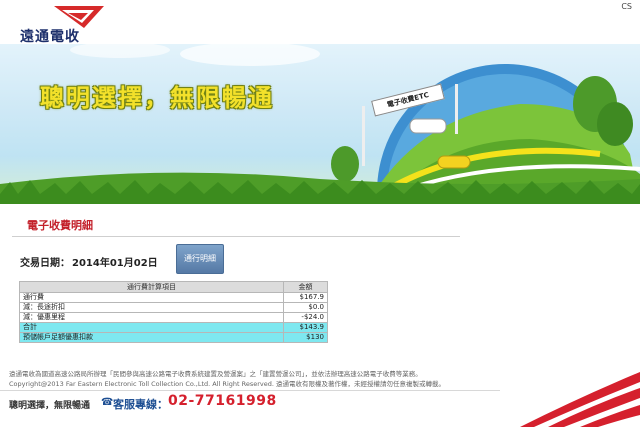 The width and height of the screenshot is (640, 427). I want to click on table-header-row: 通行費計算項目 金額, so click(173, 287).